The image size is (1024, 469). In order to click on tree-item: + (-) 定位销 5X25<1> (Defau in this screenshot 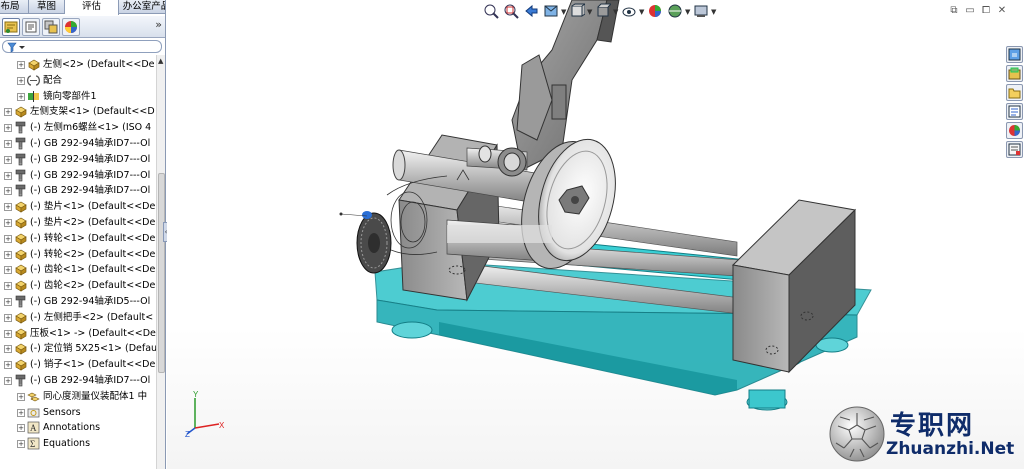, I will do `click(78, 349)`.